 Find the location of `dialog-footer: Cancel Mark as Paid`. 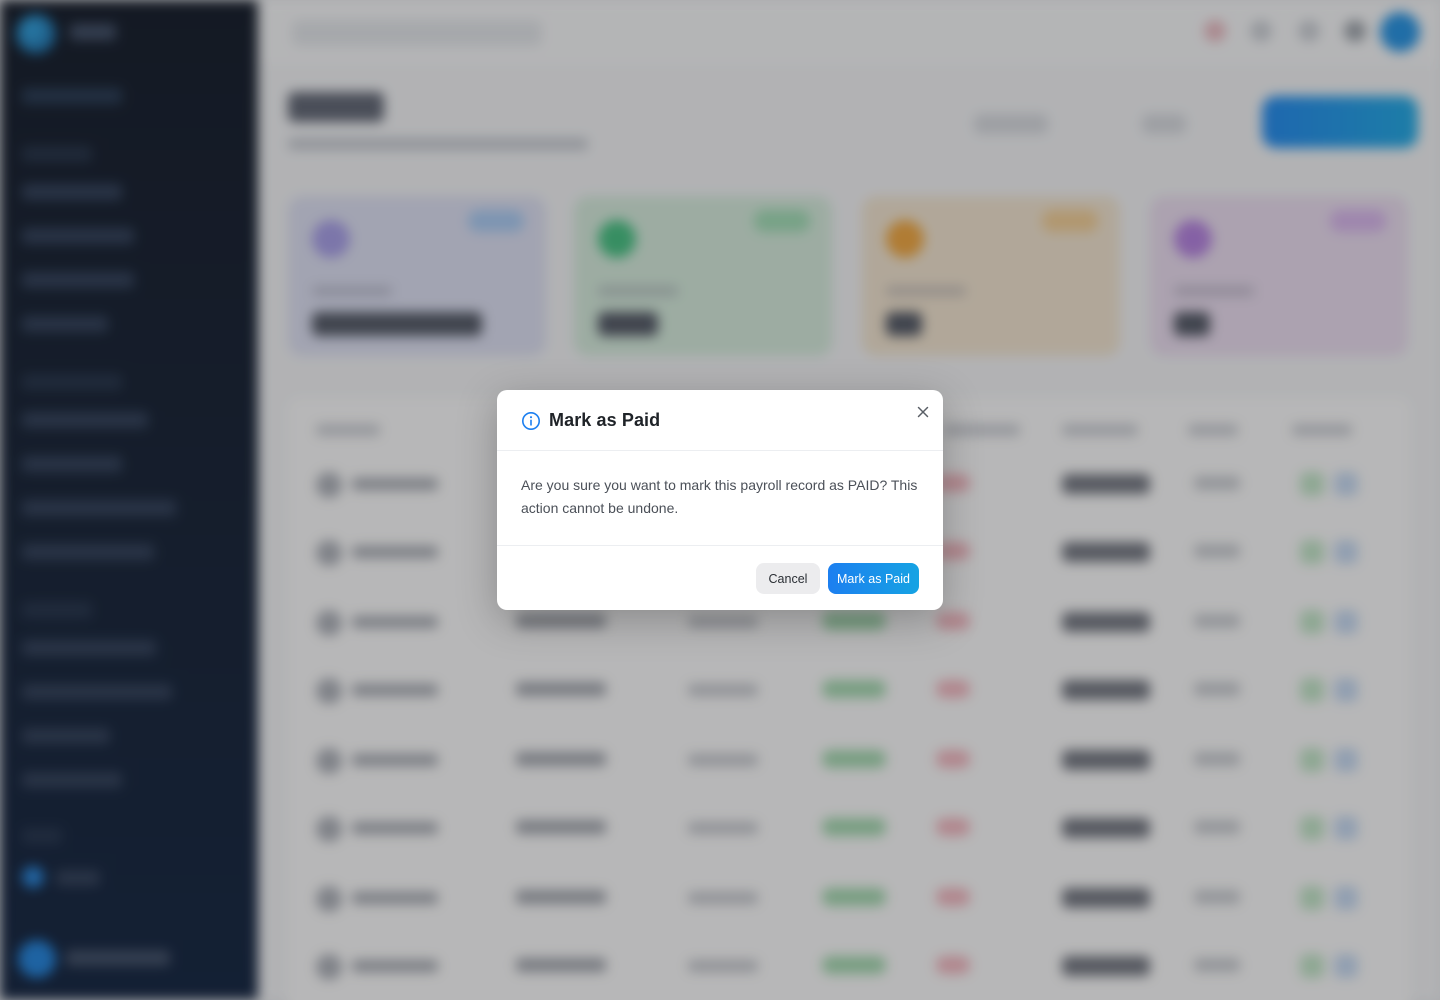

dialog-footer: Cancel Mark as Paid is located at coordinates (720, 577).